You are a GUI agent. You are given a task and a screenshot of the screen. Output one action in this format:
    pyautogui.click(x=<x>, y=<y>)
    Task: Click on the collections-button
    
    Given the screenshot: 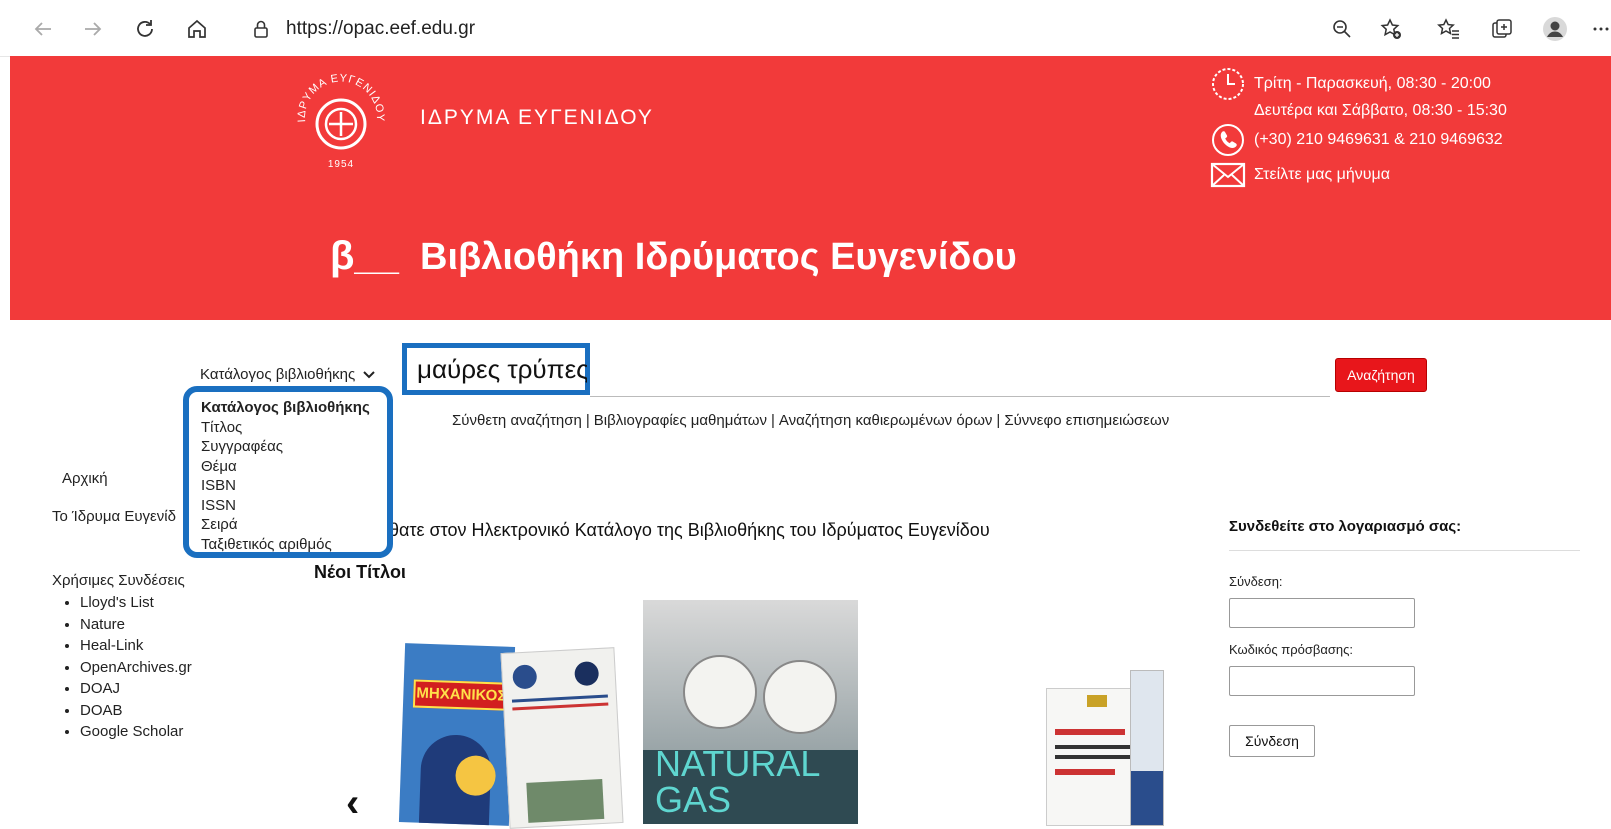 What is the action you would take?
    pyautogui.click(x=1502, y=29)
    